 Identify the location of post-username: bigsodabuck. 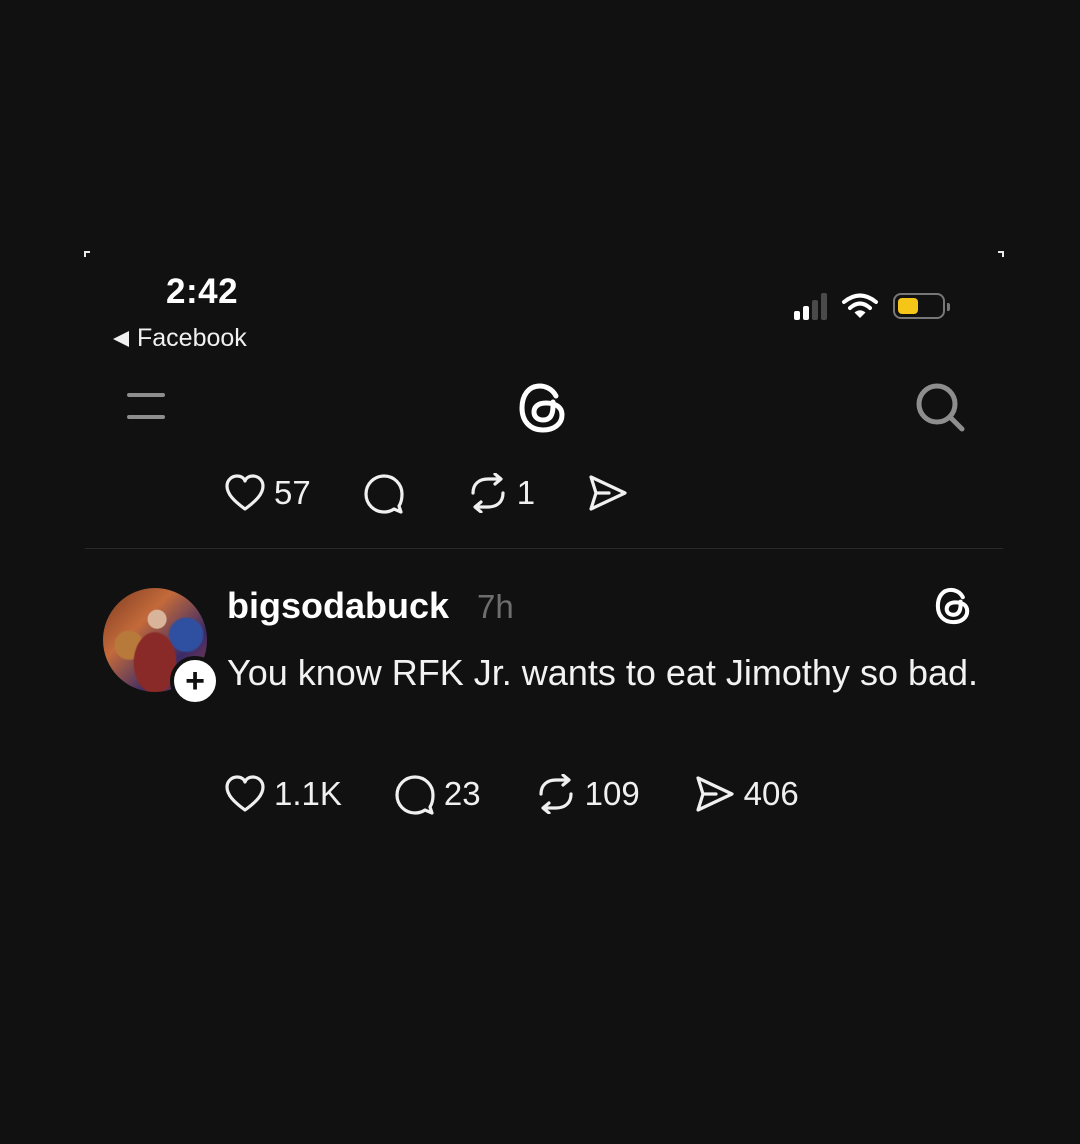
(338, 606).